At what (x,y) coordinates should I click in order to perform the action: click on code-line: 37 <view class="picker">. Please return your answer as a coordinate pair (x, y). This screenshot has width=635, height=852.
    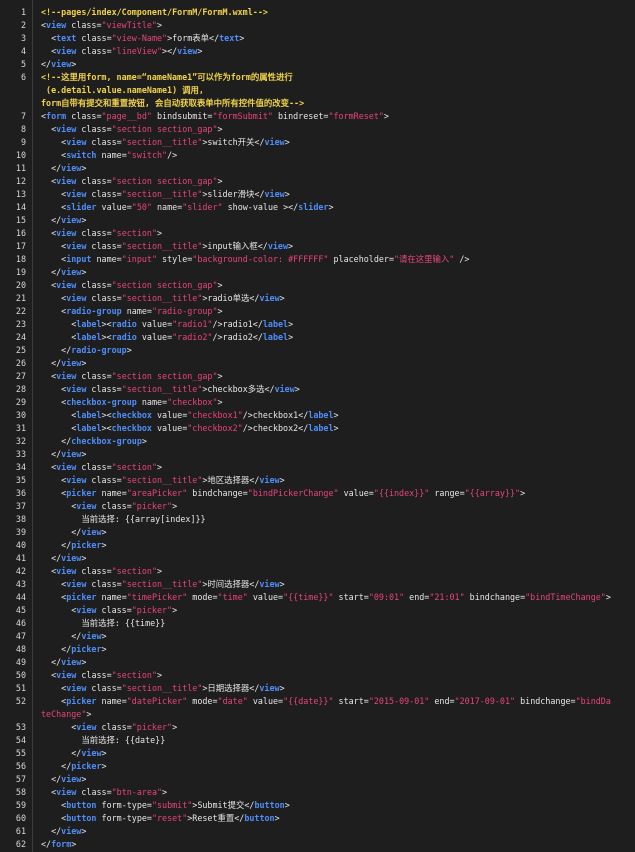
    Looking at the image, I should click on (325, 506).